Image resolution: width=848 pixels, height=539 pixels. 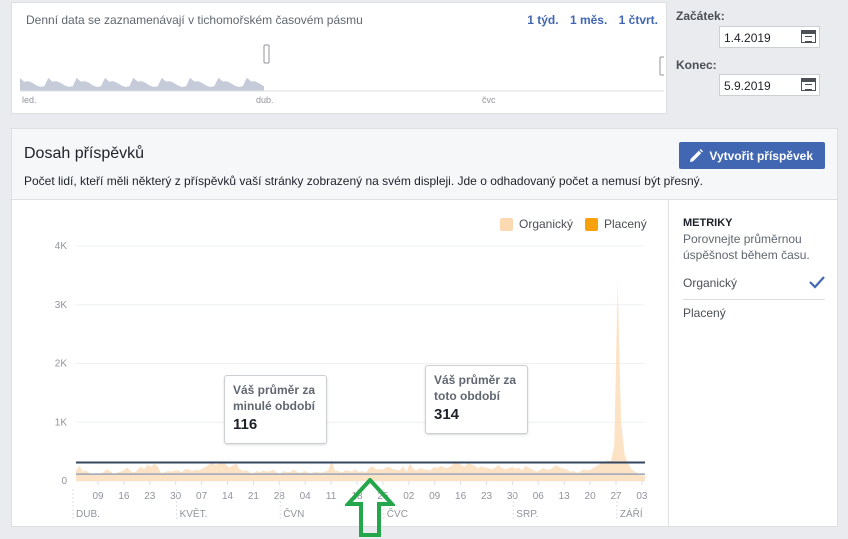 What do you see at coordinates (475, 388) in the screenshot?
I see `current-average-label: Váš průměr za toto období` at bounding box center [475, 388].